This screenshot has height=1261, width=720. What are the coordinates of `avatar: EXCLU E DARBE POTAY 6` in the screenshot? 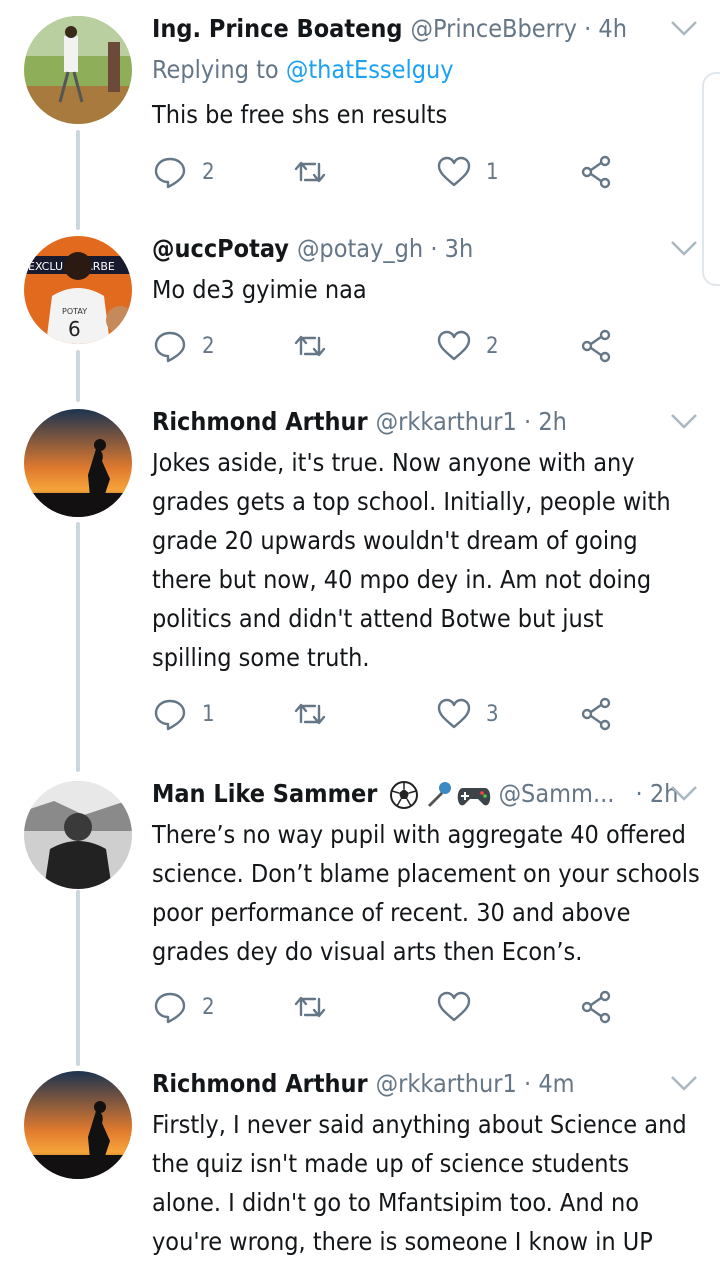 It's located at (78, 290).